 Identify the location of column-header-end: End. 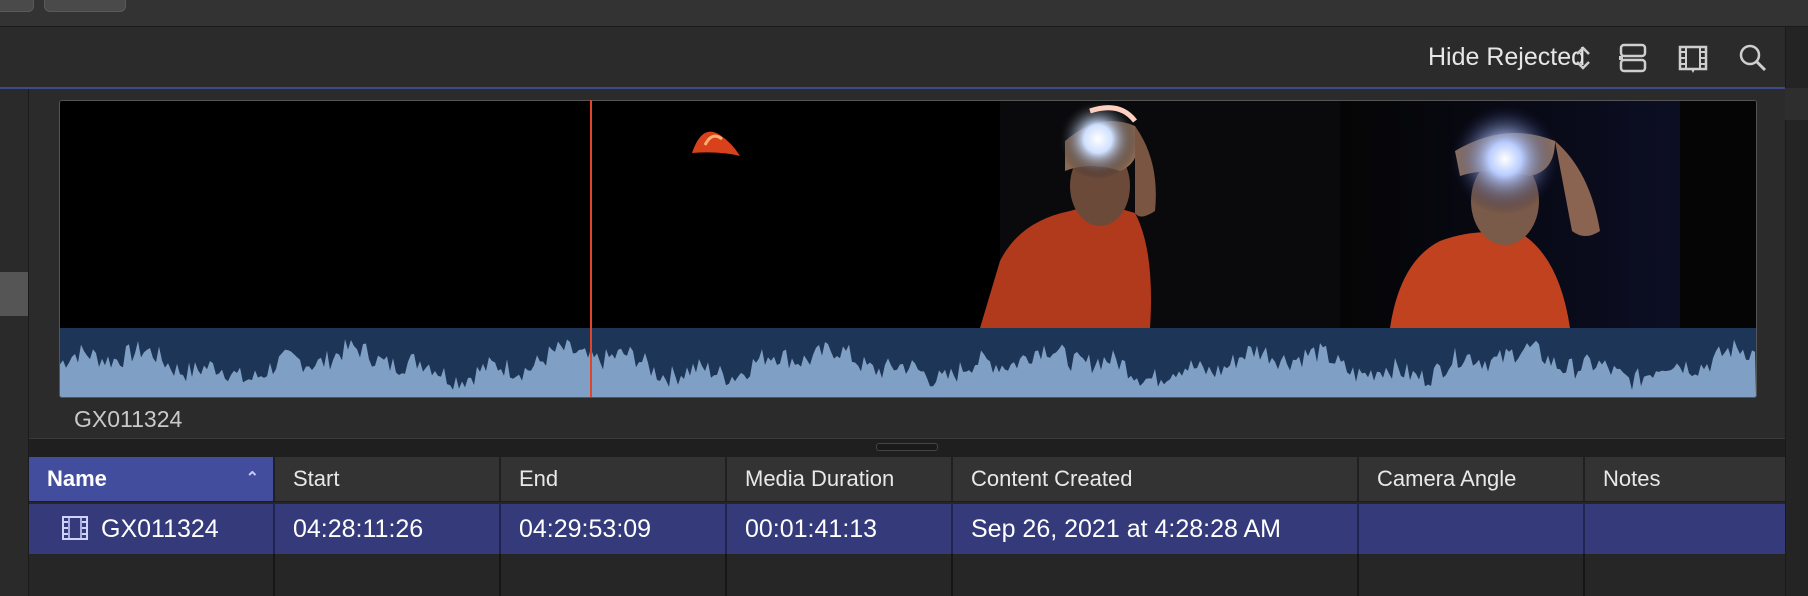
(614, 479).